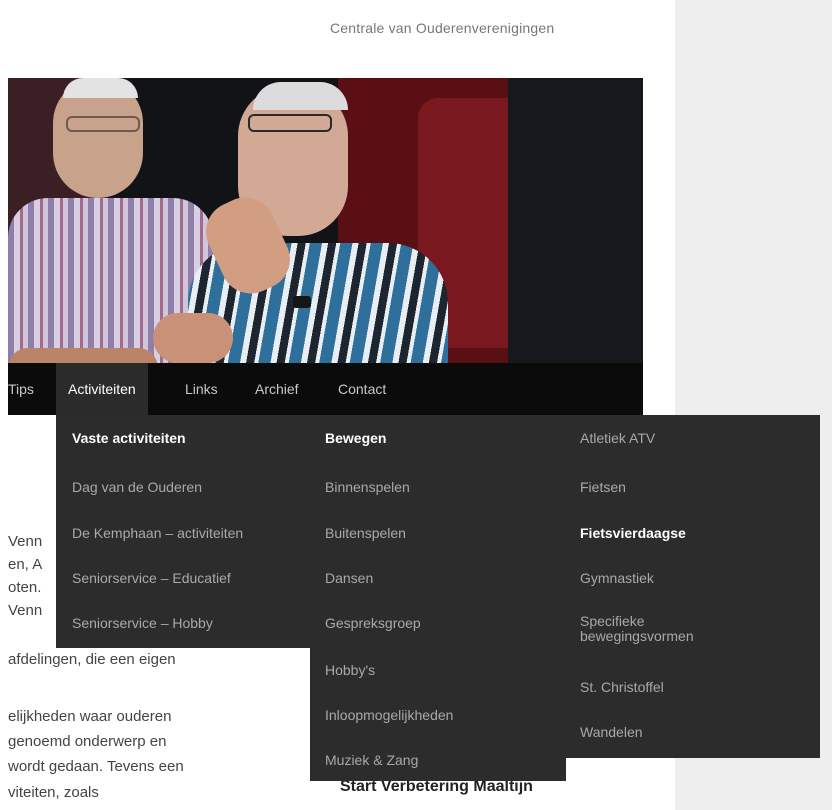 The height and width of the screenshot is (810, 832). What do you see at coordinates (442, 28) in the screenshot?
I see `site-tagline: Centrale van Ouderenverenigingen` at bounding box center [442, 28].